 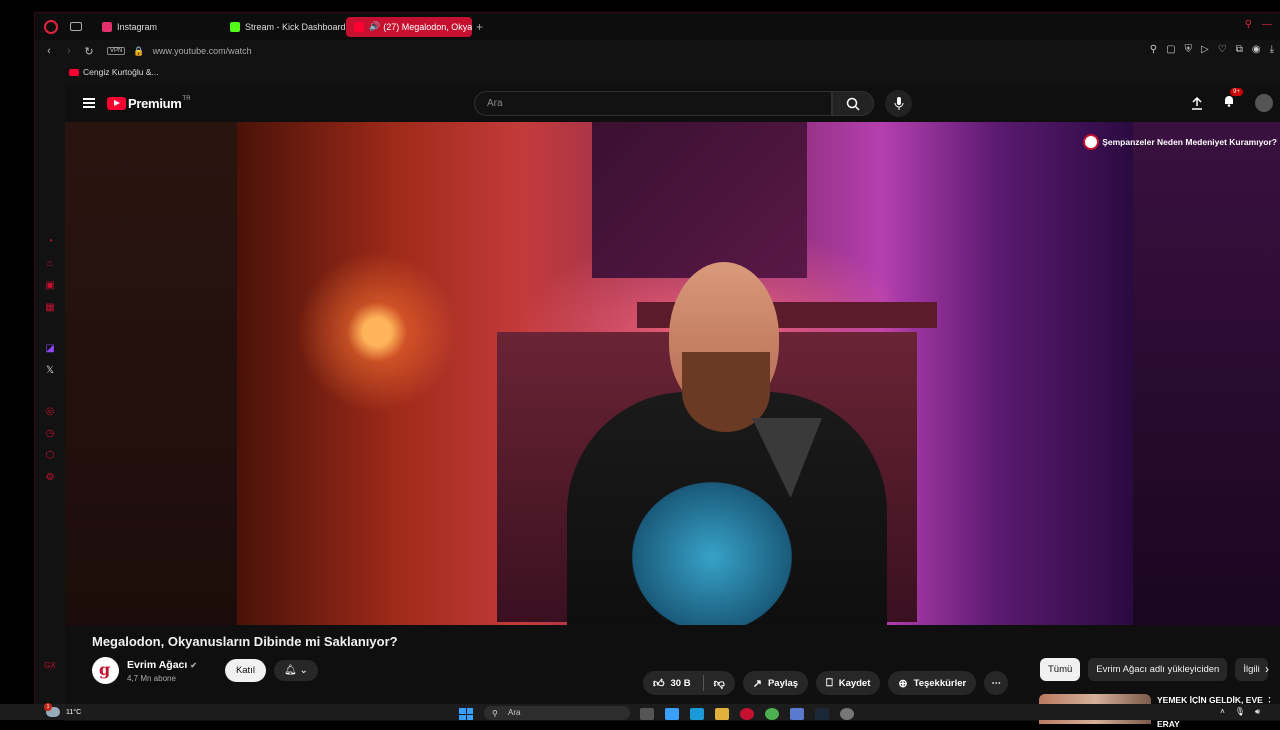 I want to click on voice-search-button, so click(x=898, y=103).